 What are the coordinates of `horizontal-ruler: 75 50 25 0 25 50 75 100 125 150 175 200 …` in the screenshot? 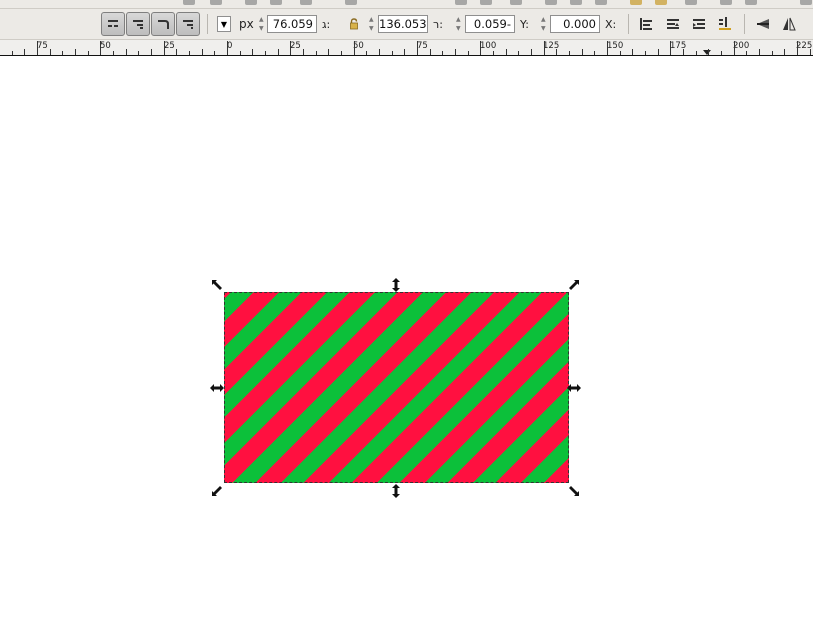 It's located at (406, 48).